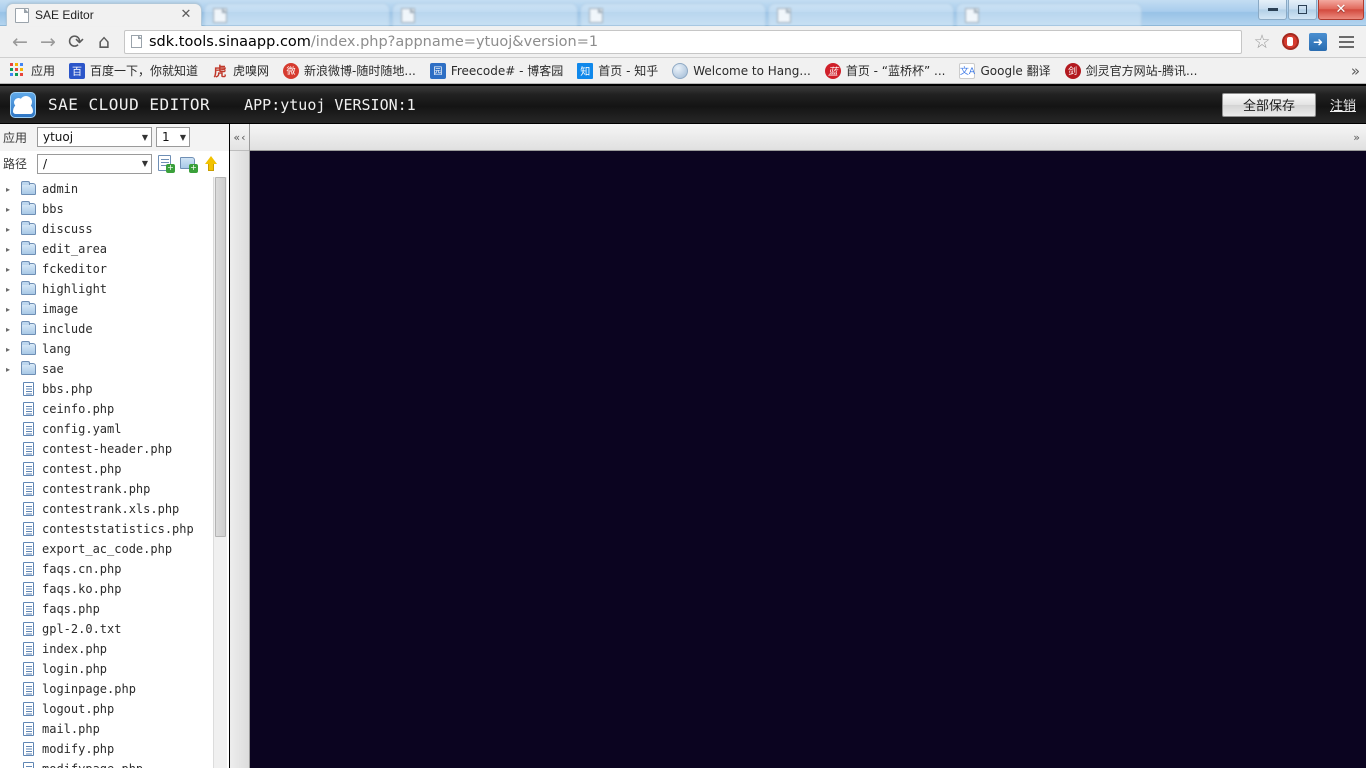 The height and width of the screenshot is (768, 1366). Describe the element at coordinates (114, 469) in the screenshot. I see `tree-file-row: contest.php` at that location.